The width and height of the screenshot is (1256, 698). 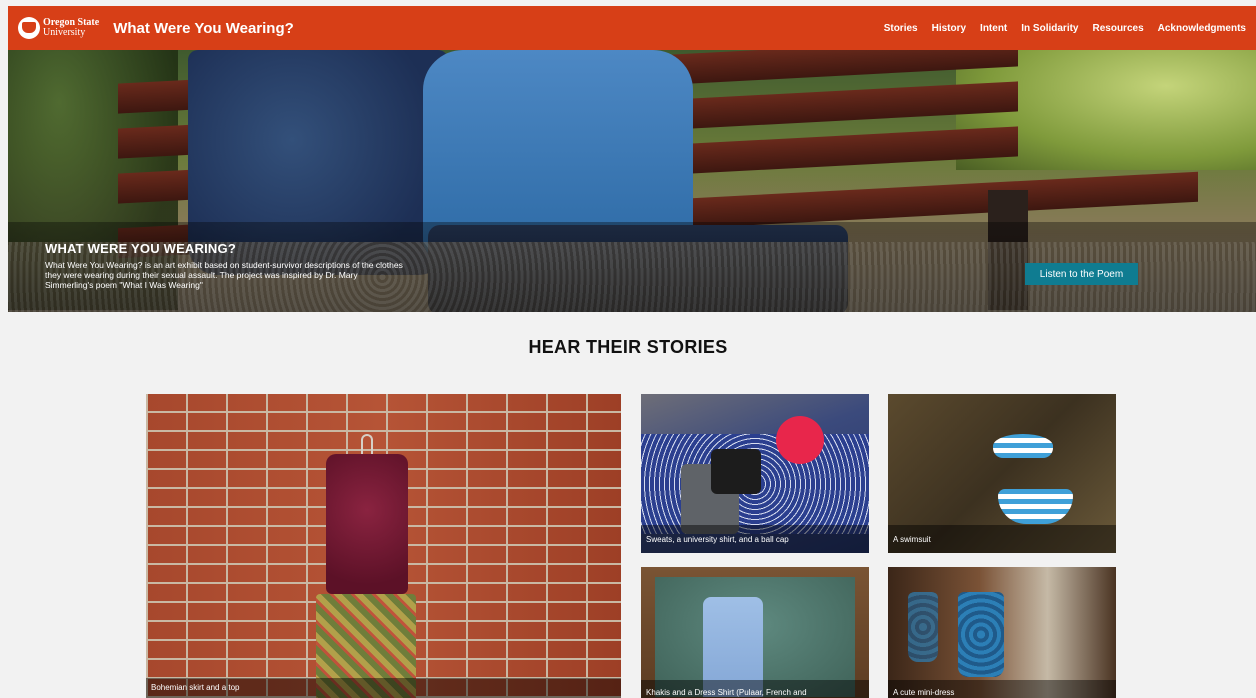 I want to click on story-image-dress-reflection, so click(x=923, y=627).